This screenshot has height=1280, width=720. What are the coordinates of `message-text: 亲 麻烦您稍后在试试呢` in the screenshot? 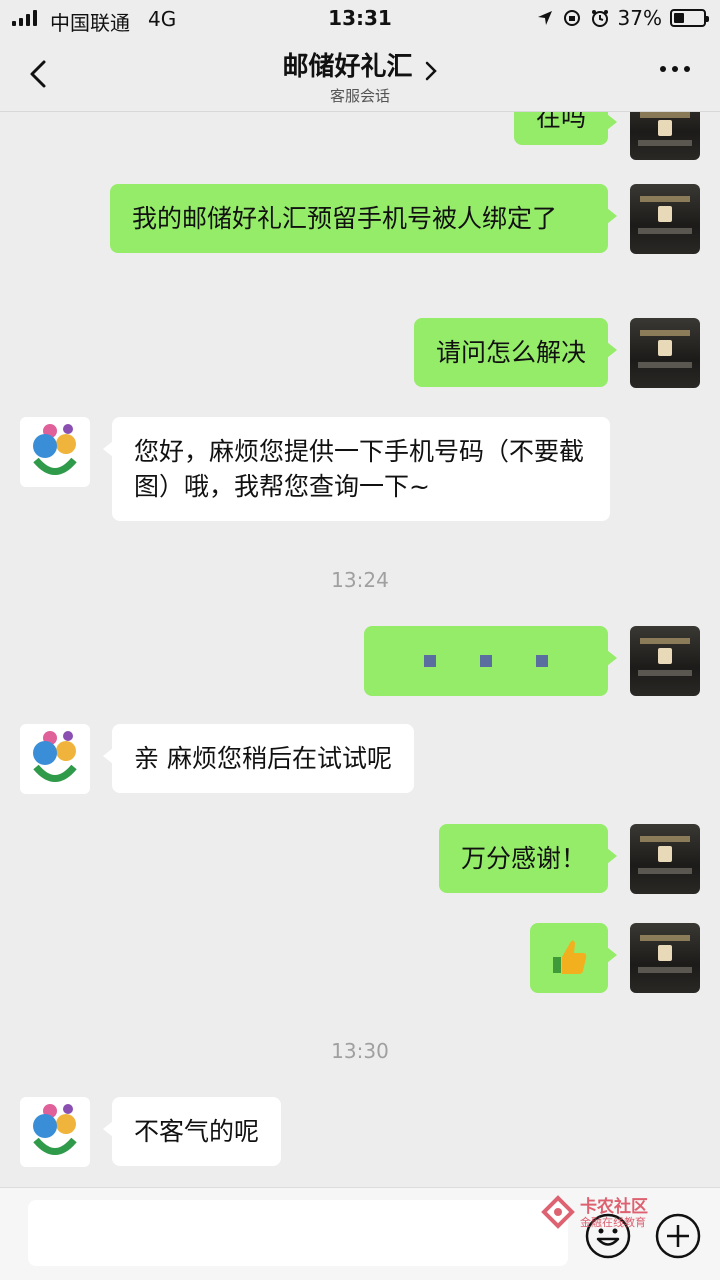 It's located at (263, 758).